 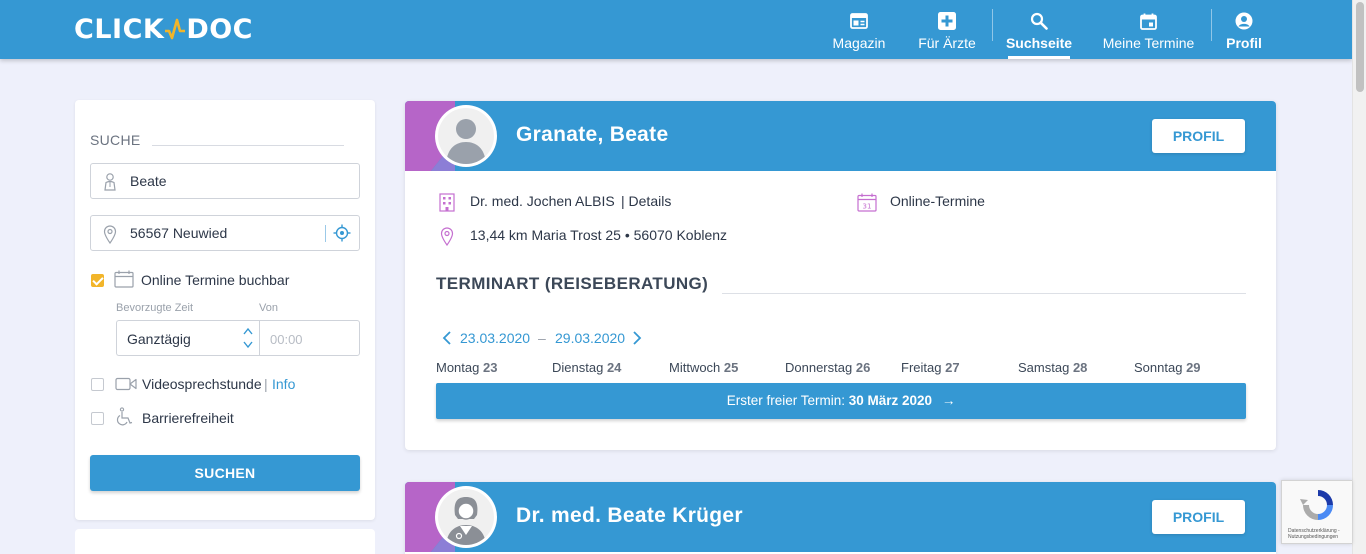 What do you see at coordinates (126, 386) in the screenshot?
I see `video-camera-icon` at bounding box center [126, 386].